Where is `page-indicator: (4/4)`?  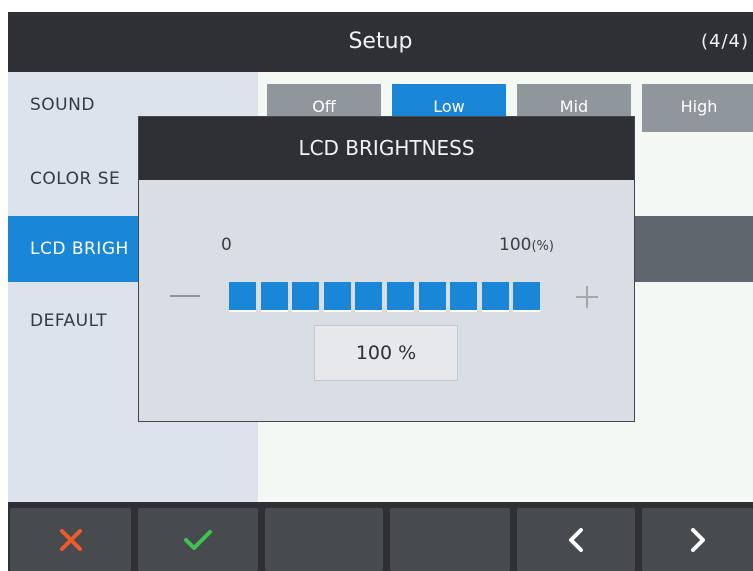 page-indicator: (4/4) is located at coordinates (724, 41).